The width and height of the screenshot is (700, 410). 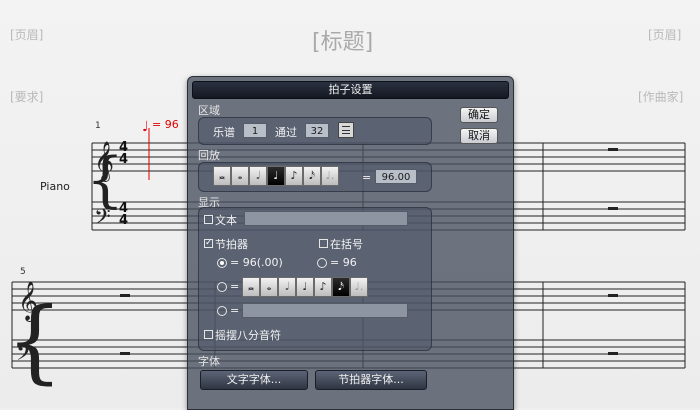 I want to click on measure-number-5: 5, so click(x=23, y=272).